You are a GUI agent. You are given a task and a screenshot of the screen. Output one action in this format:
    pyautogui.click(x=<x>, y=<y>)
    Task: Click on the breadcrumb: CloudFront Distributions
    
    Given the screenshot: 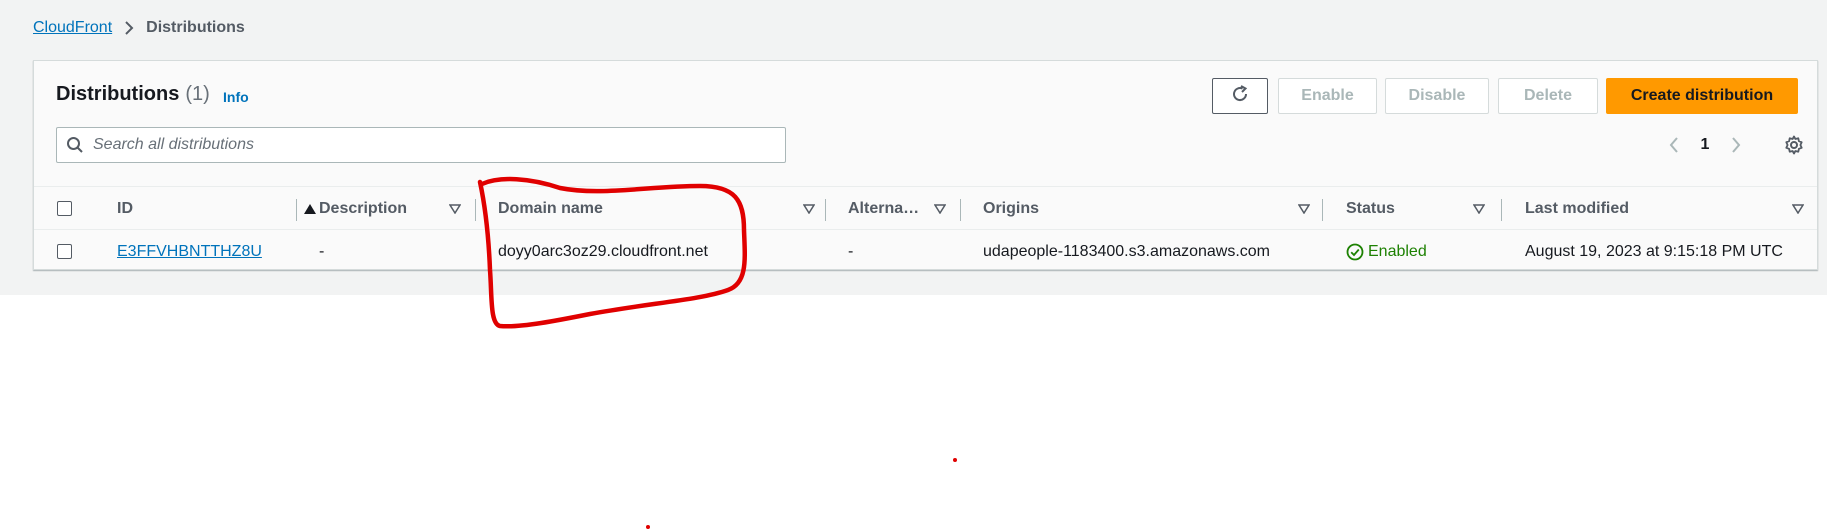 What is the action you would take?
    pyautogui.click(x=139, y=28)
    